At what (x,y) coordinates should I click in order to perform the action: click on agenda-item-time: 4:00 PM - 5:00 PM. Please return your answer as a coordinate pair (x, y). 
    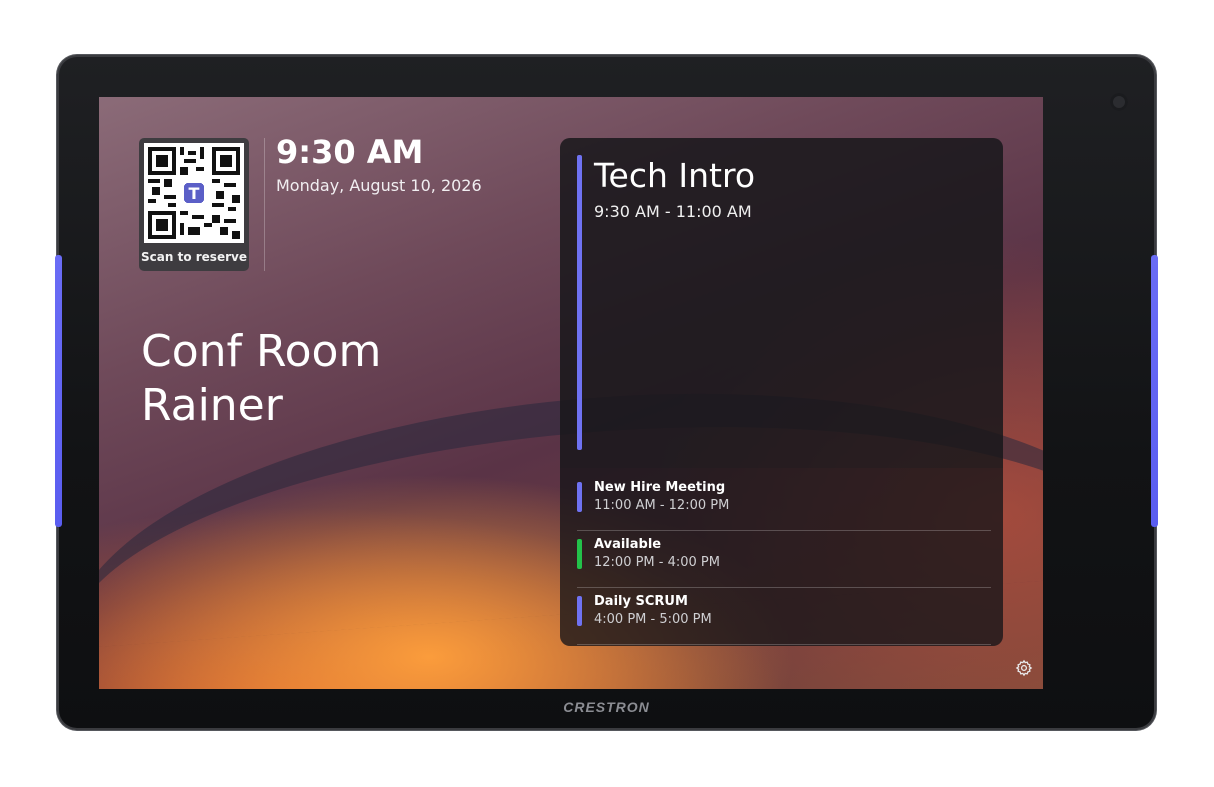
    Looking at the image, I should click on (653, 619).